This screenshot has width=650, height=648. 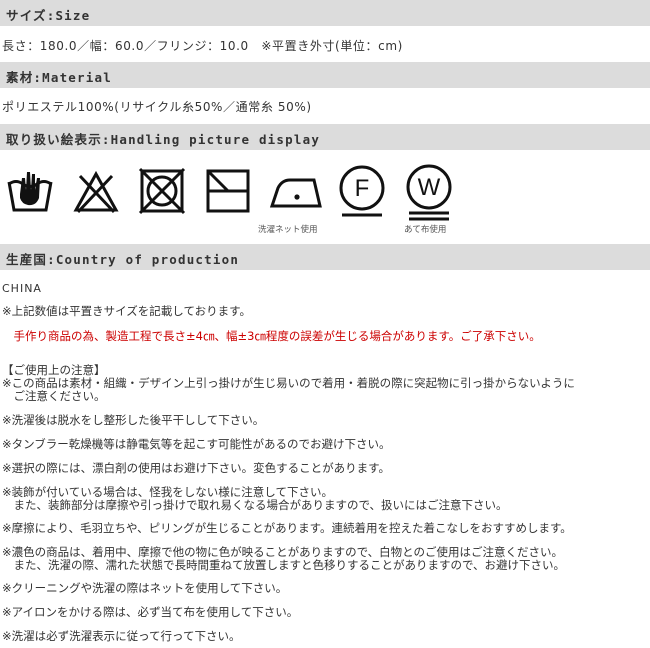 What do you see at coordinates (22, 288) in the screenshot?
I see `origin-country: CHINA` at bounding box center [22, 288].